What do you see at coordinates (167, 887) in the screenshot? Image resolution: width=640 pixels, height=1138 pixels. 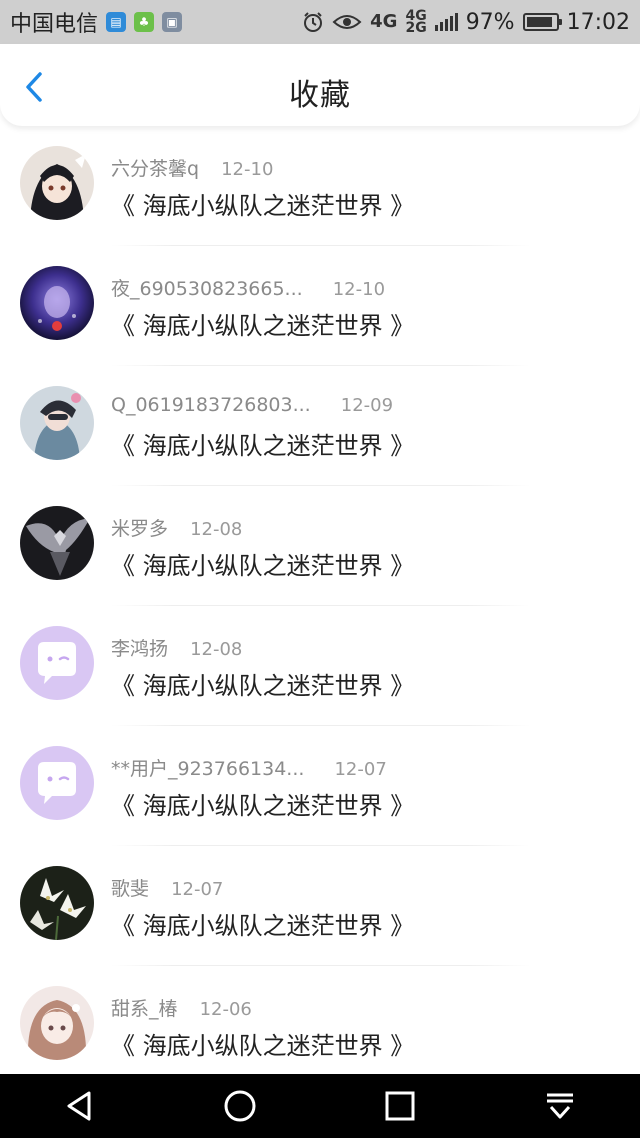 I see `item-meta: 歌斐 12-07` at bounding box center [167, 887].